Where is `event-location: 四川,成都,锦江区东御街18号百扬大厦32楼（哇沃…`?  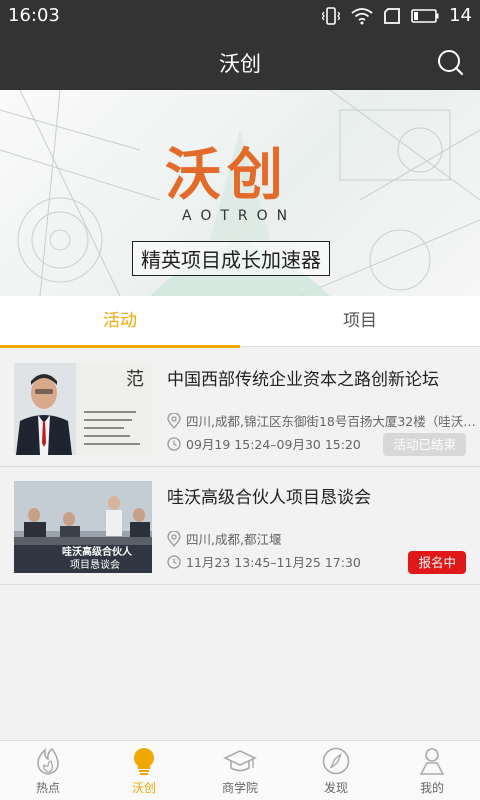
event-location: 四川,成都,锦江区东御街18号百扬大厦32楼（哇沃… is located at coordinates (321, 420).